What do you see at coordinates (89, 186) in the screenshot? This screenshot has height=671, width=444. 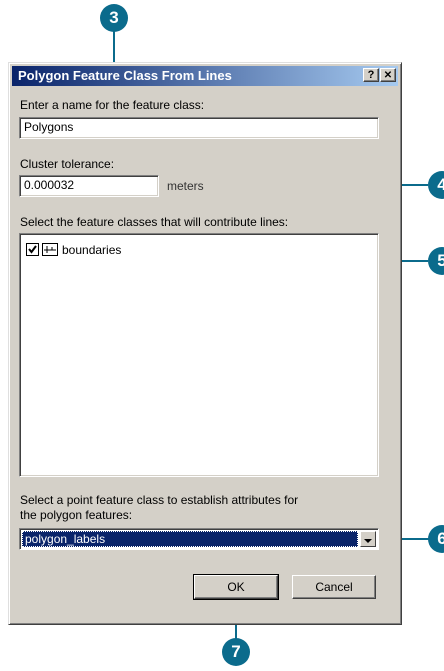 I see `cluster-tolerance-input: 0.000032` at bounding box center [89, 186].